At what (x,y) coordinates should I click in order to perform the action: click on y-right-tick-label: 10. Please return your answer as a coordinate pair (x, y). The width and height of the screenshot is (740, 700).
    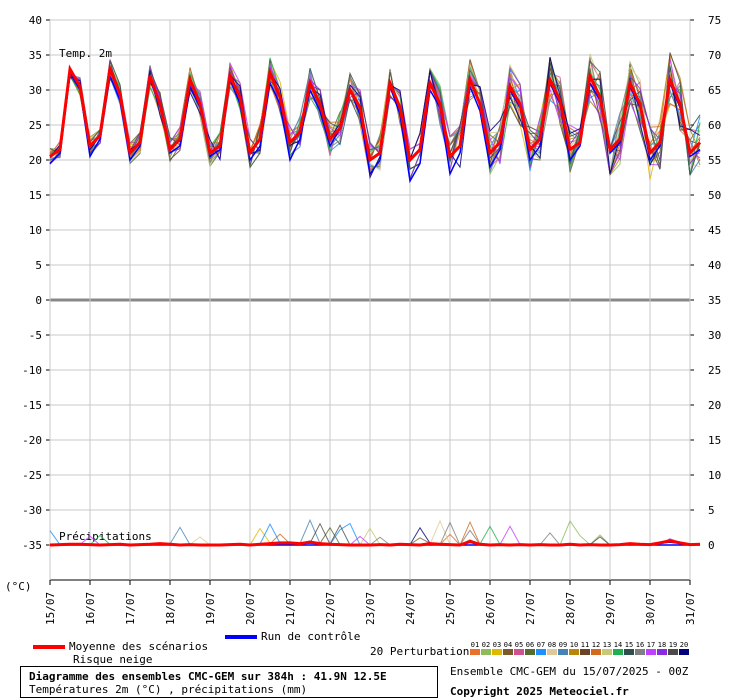
    Looking at the image, I should click on (714, 475).